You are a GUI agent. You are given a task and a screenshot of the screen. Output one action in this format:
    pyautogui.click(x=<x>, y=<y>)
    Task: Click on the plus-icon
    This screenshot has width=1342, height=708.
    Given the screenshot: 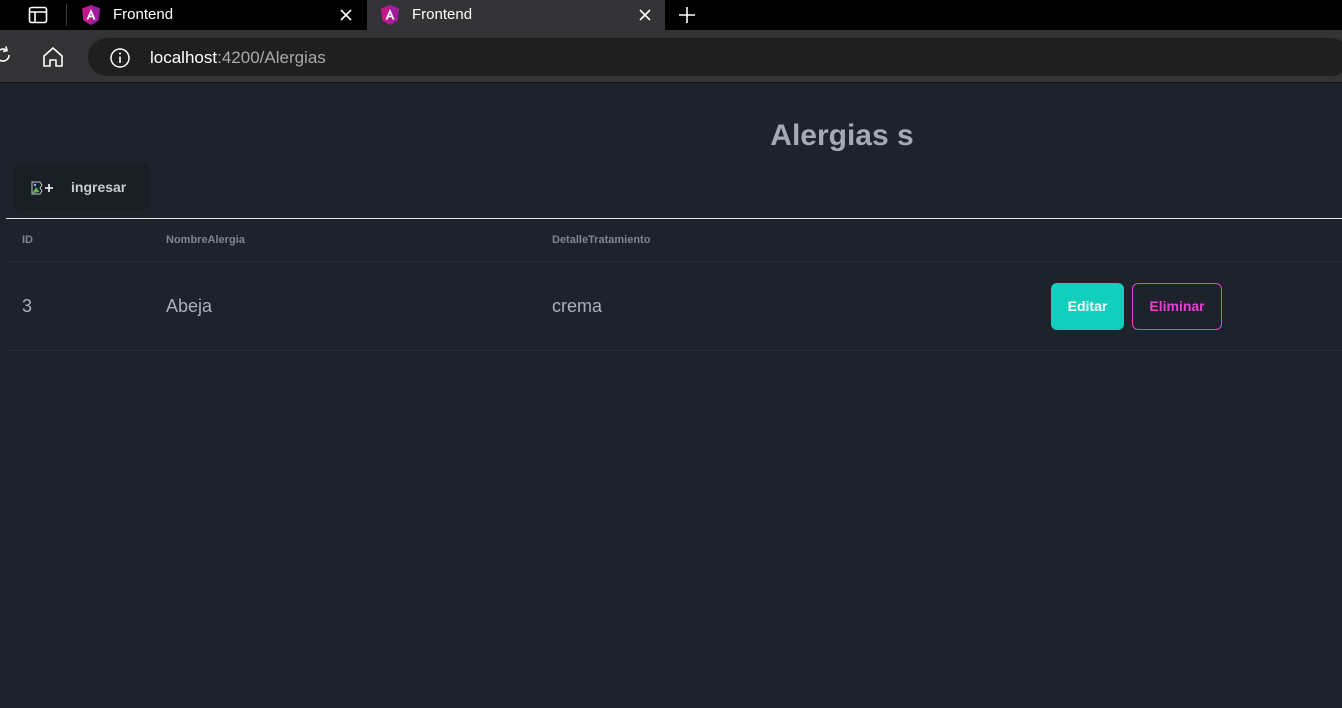 What is the action you would take?
    pyautogui.click(x=687, y=15)
    